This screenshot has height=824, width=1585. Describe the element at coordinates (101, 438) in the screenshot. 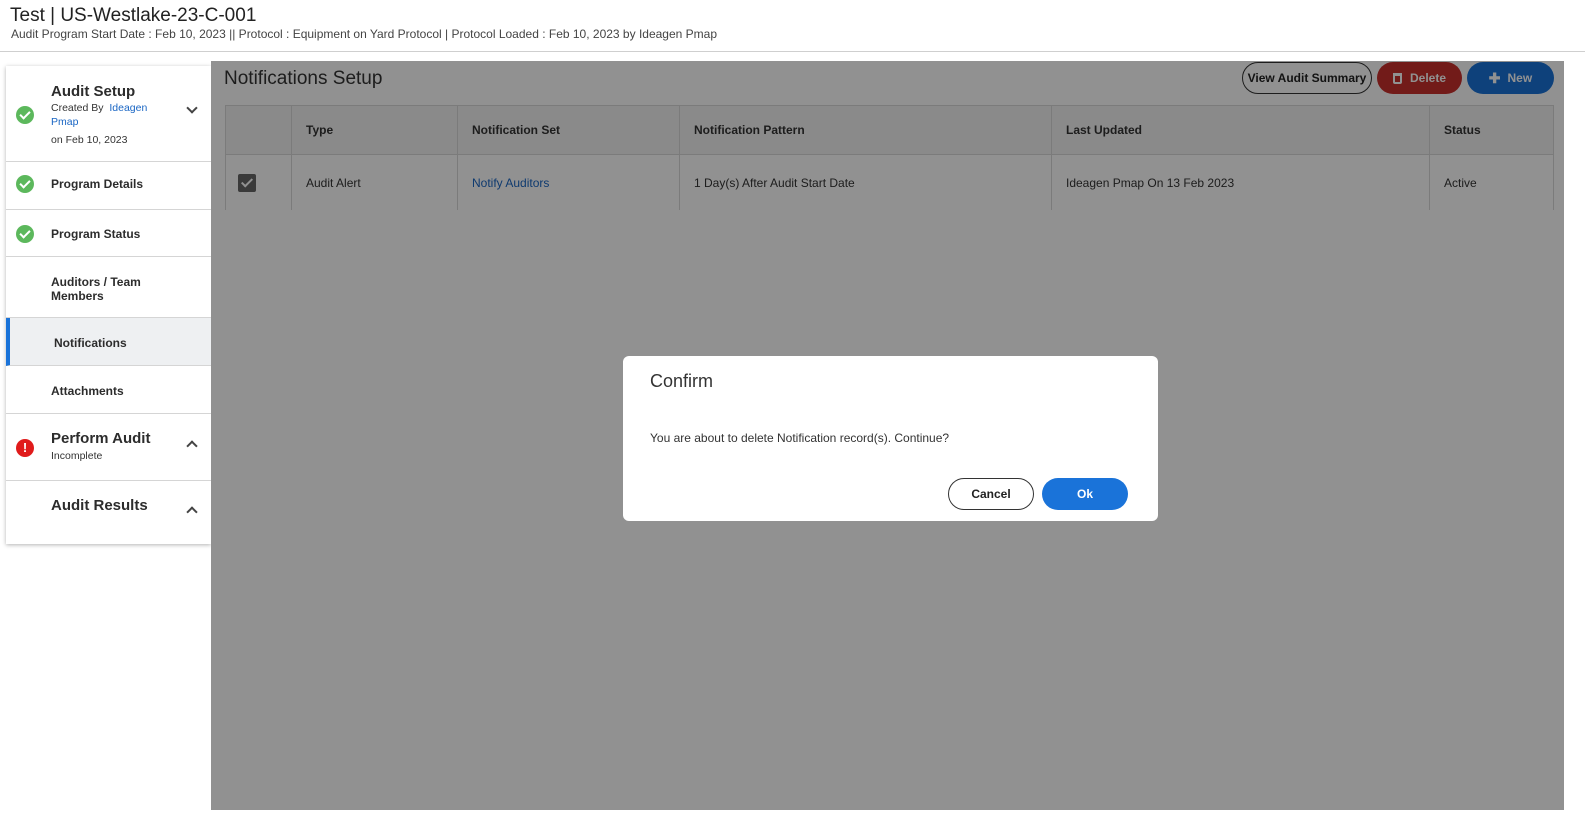

I see `perform-audit-title: Perform Audit` at that location.